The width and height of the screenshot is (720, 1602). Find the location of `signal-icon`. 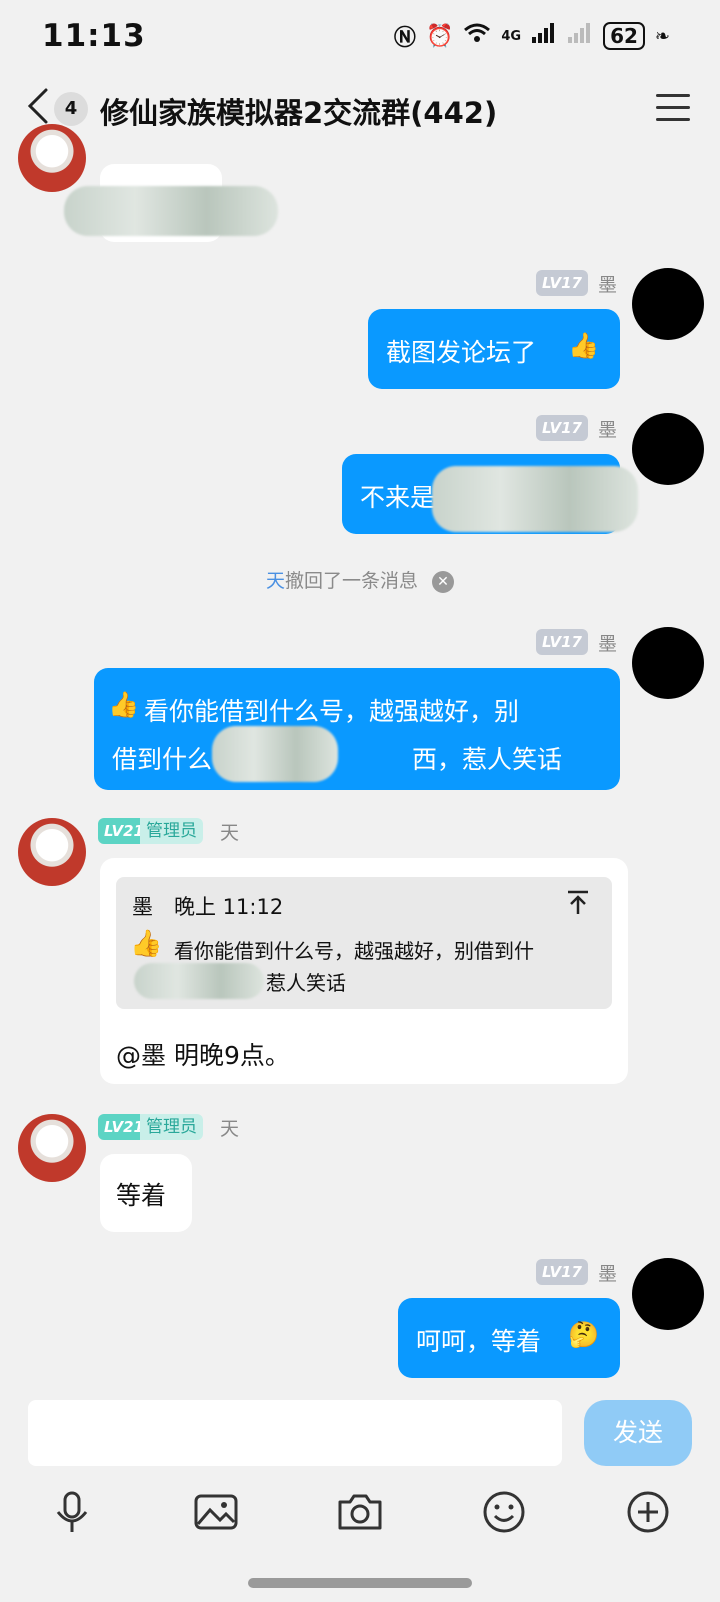

signal-icon is located at coordinates (544, 36).